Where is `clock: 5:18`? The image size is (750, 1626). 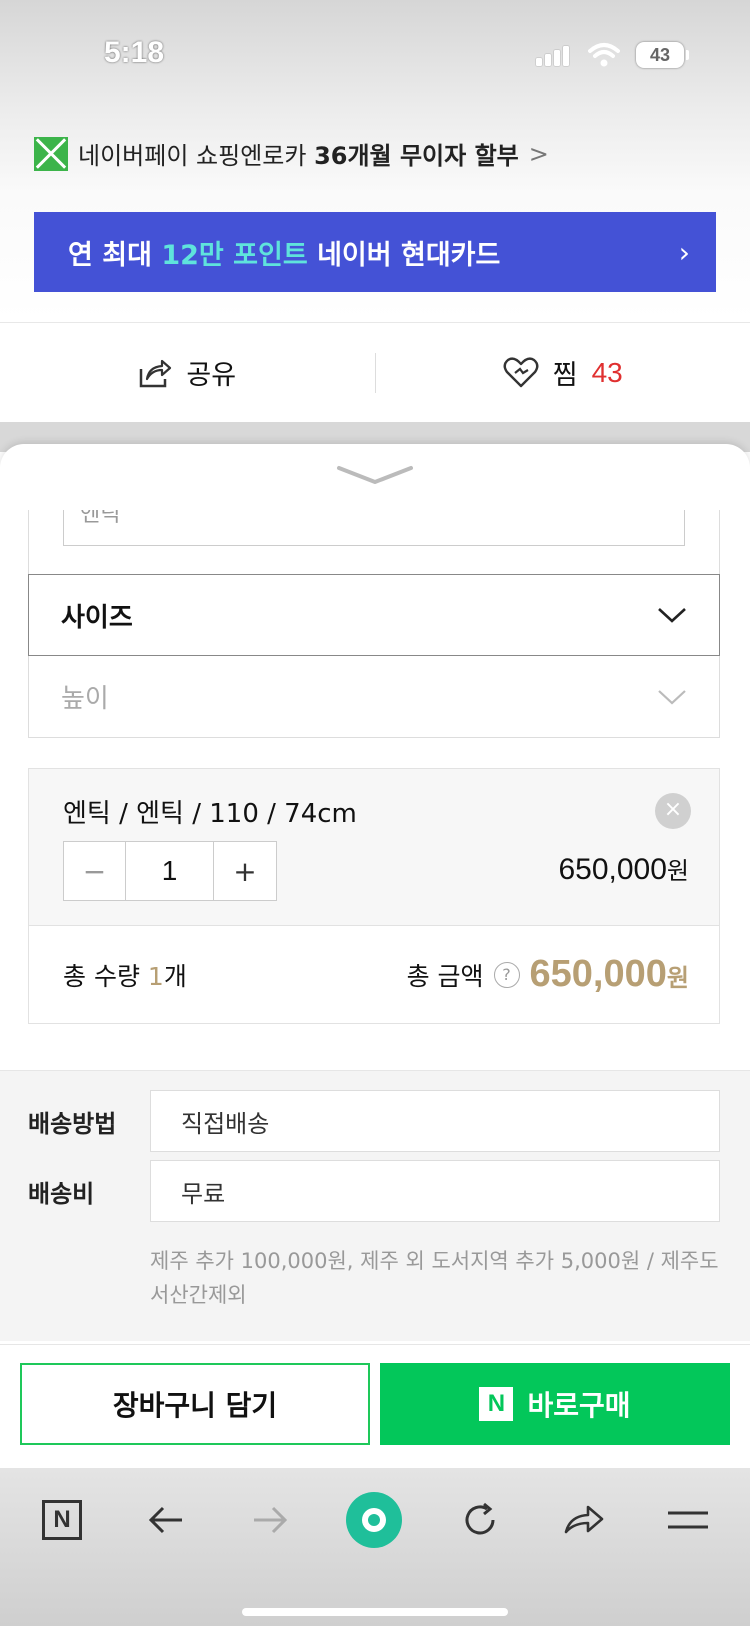
clock: 5:18 is located at coordinates (134, 52).